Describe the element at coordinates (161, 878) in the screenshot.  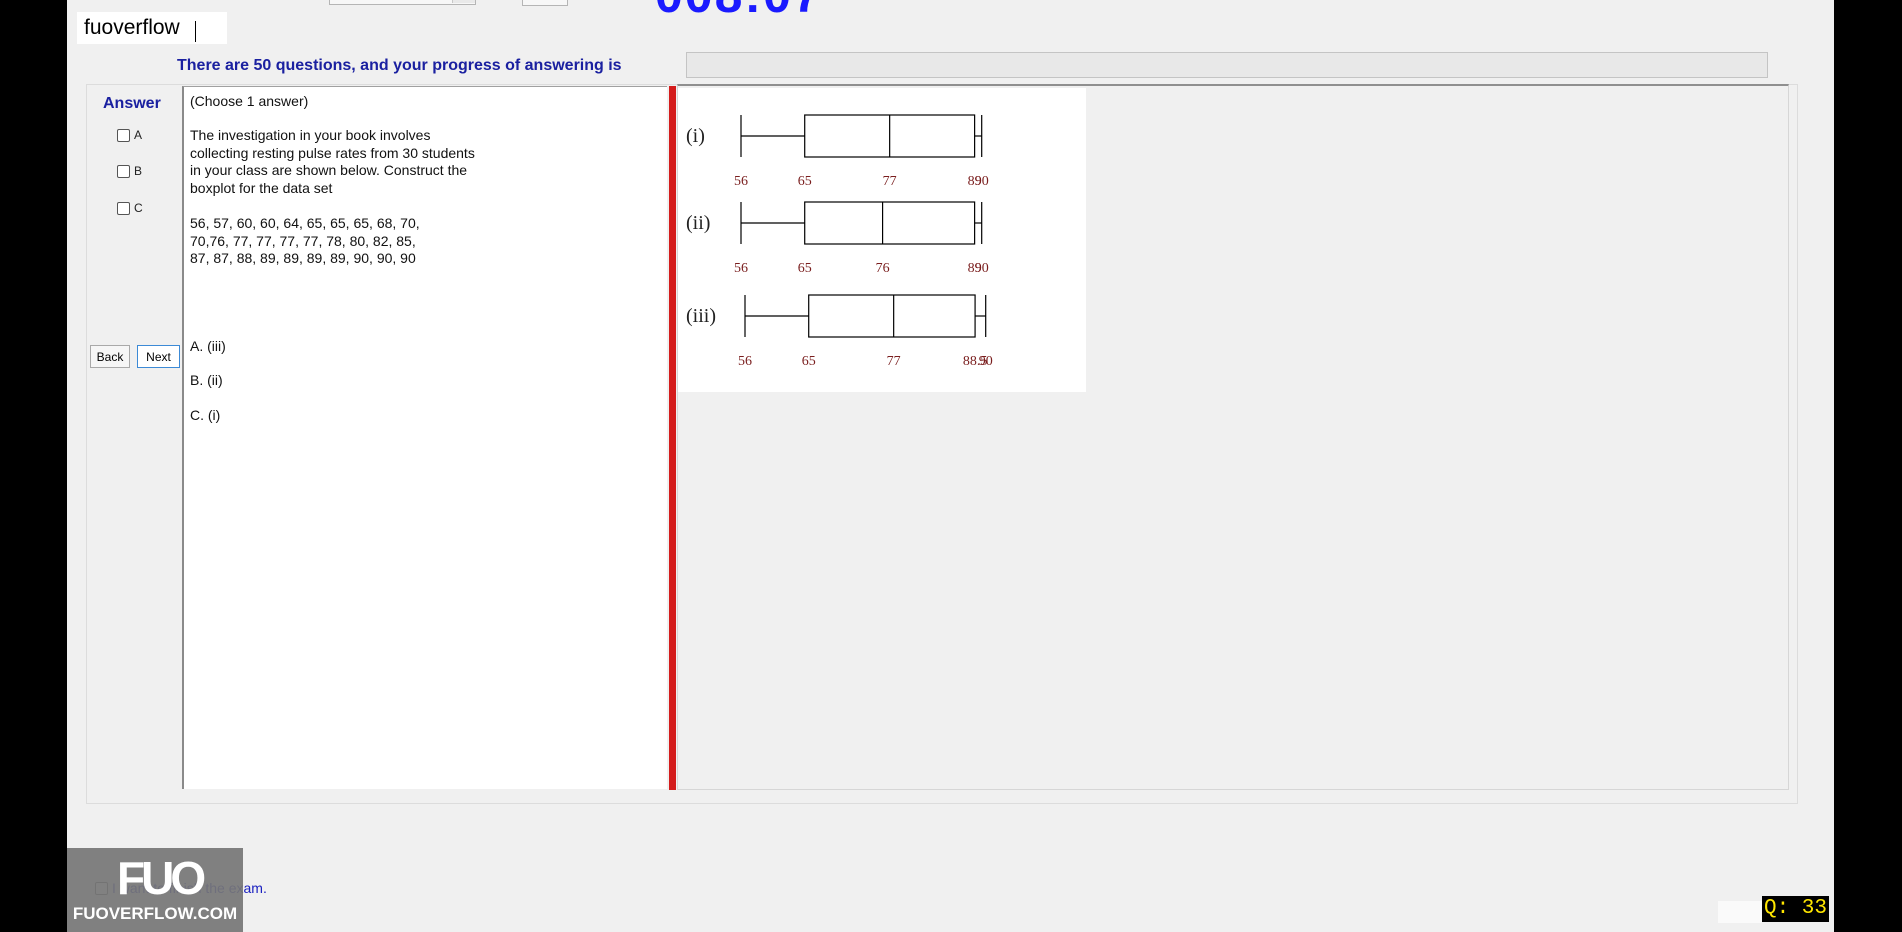
I see `logo-mark: FUO` at that location.